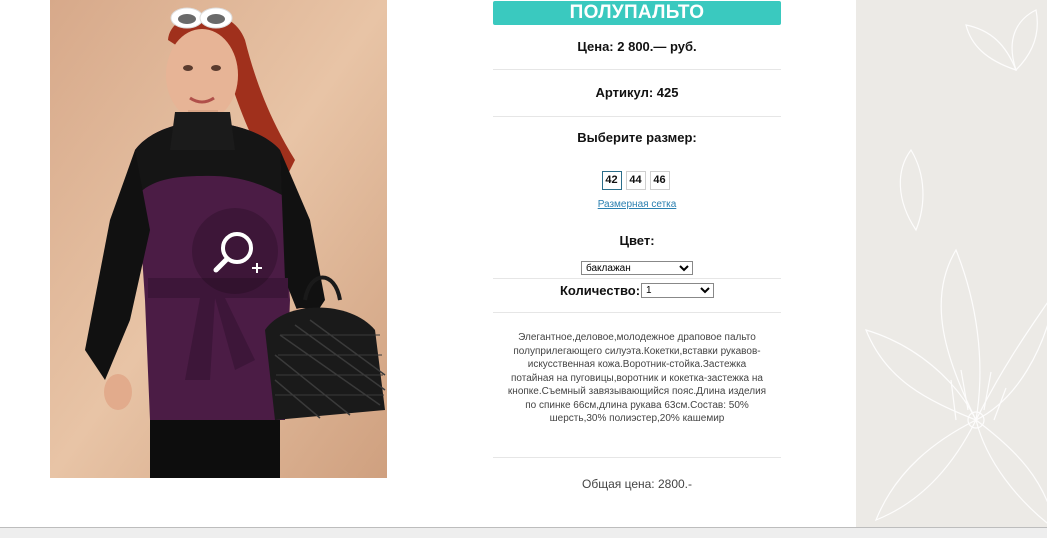 Image resolution: width=1047 pixels, height=538 pixels. Describe the element at coordinates (637, 47) in the screenshot. I see `product-price: Цена: 2 800.— руб.` at that location.